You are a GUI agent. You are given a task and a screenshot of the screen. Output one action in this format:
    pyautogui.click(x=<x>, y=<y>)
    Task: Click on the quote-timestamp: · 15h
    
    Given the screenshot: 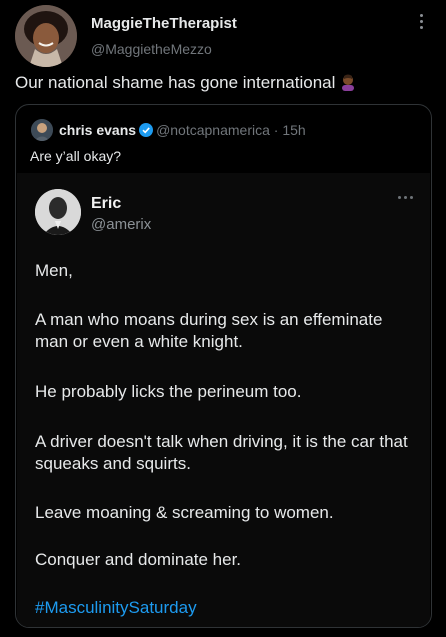 What is the action you would take?
    pyautogui.click(x=290, y=130)
    